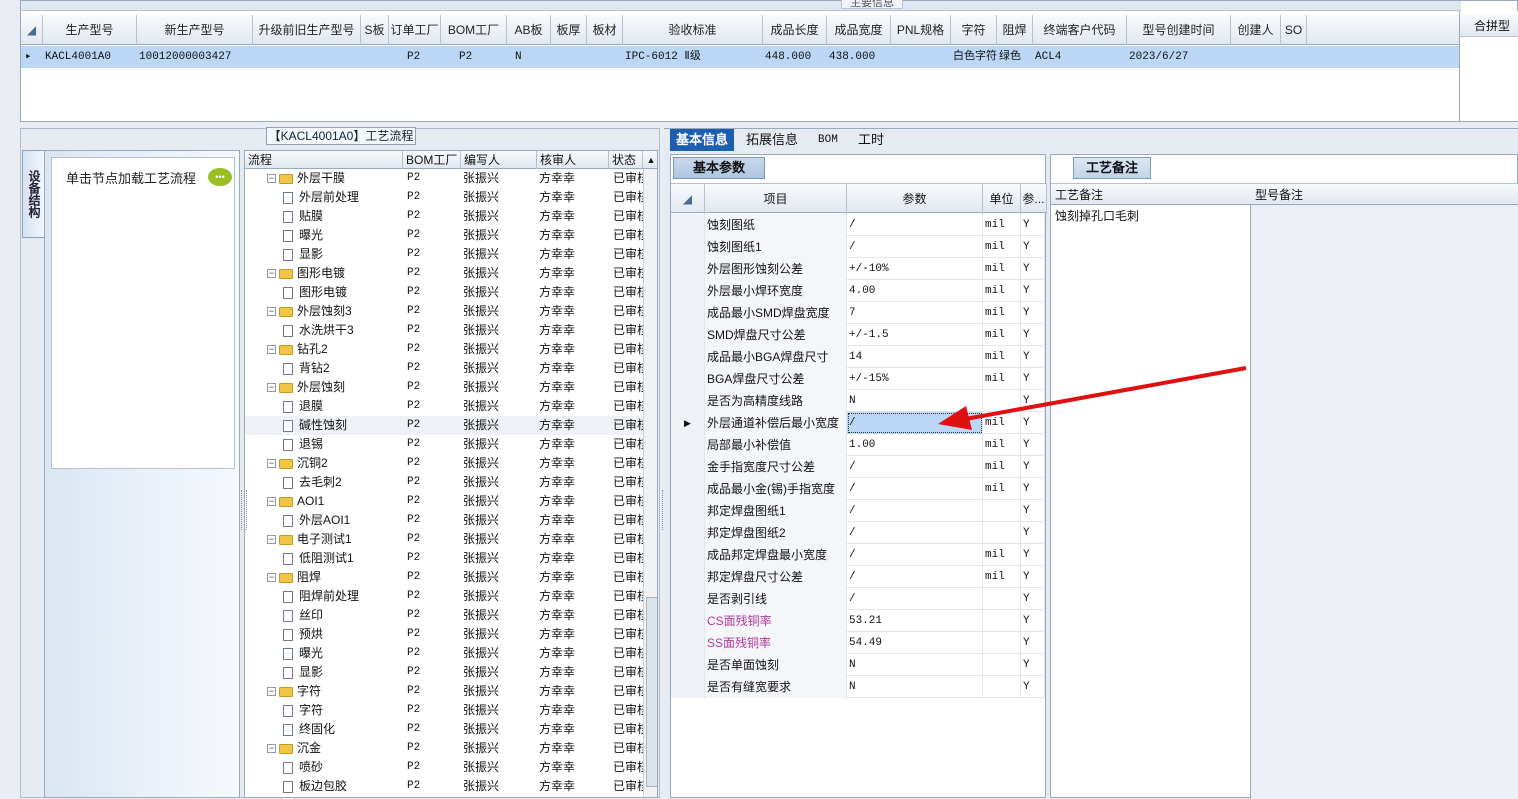 This screenshot has height=799, width=1518. Describe the element at coordinates (444, 406) in the screenshot. I see `tree-row: 退膜 P2 张振兴 方幸幸 已审核` at that location.